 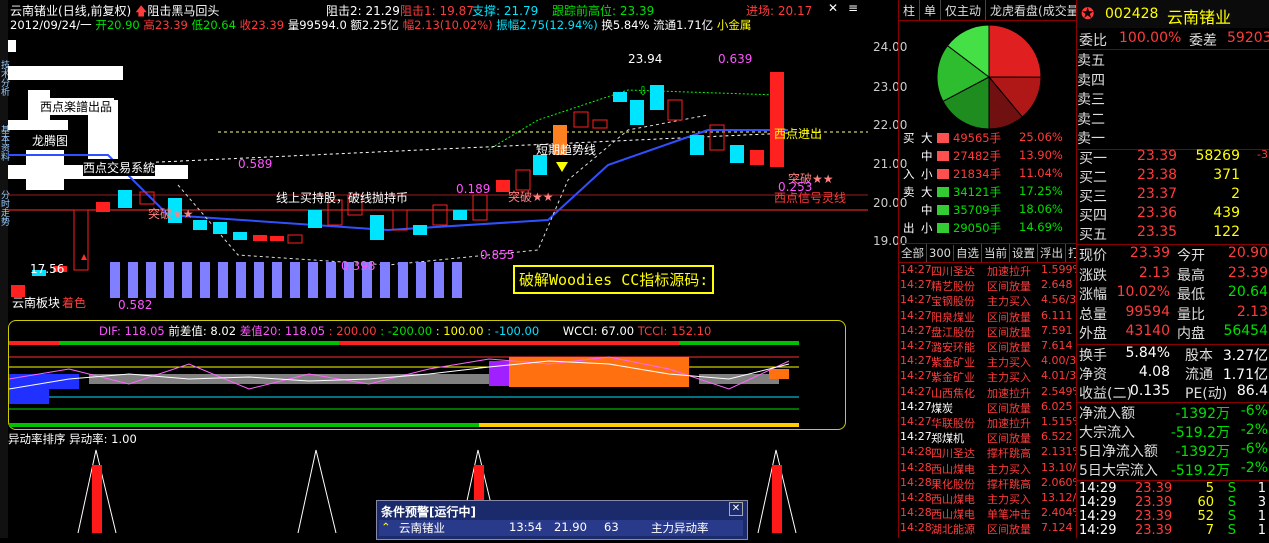 I want to click on flow-size: 中, so click(x=927, y=156).